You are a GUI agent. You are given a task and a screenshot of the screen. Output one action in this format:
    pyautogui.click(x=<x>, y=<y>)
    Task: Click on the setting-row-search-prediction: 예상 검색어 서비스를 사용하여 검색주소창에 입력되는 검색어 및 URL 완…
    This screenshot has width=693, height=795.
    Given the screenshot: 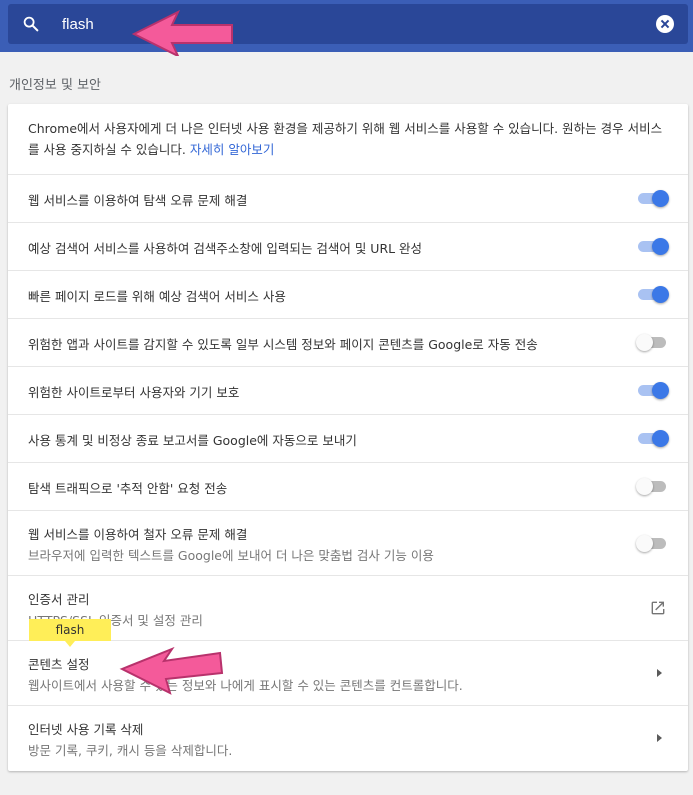 What is the action you would take?
    pyautogui.click(x=348, y=247)
    